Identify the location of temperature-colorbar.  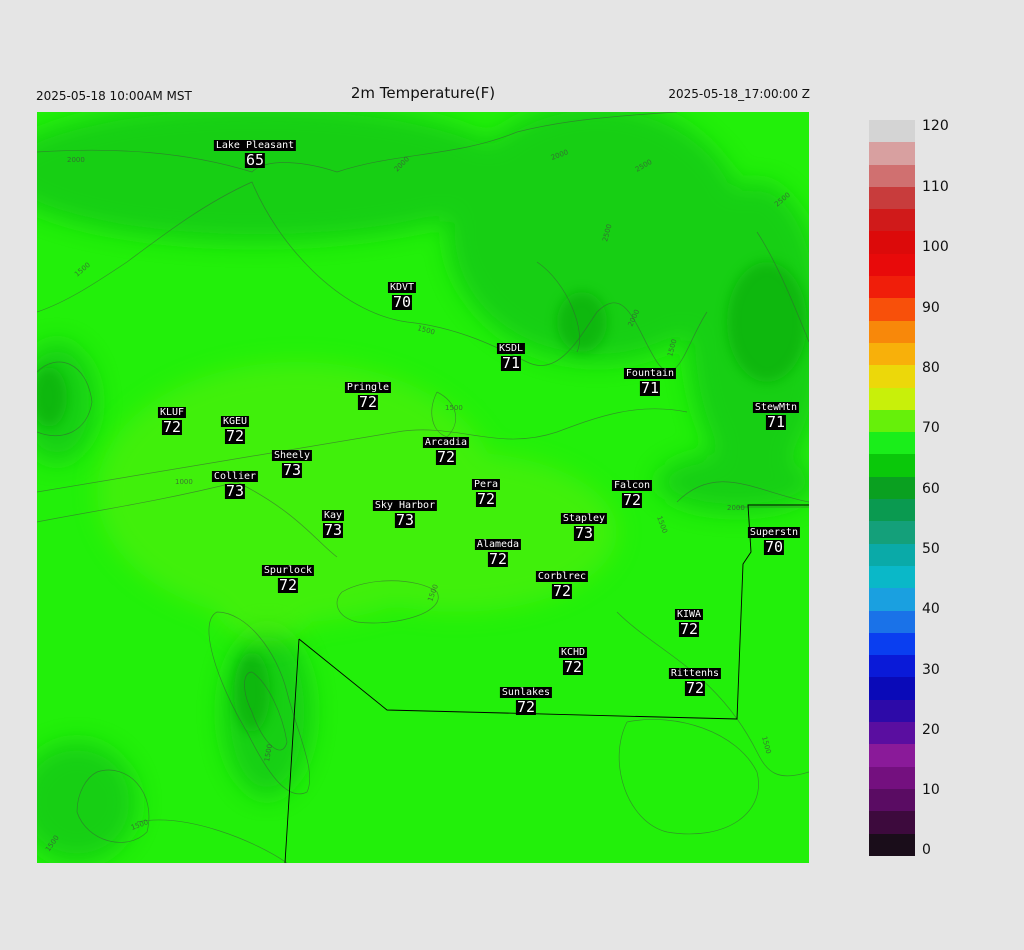
(892, 488).